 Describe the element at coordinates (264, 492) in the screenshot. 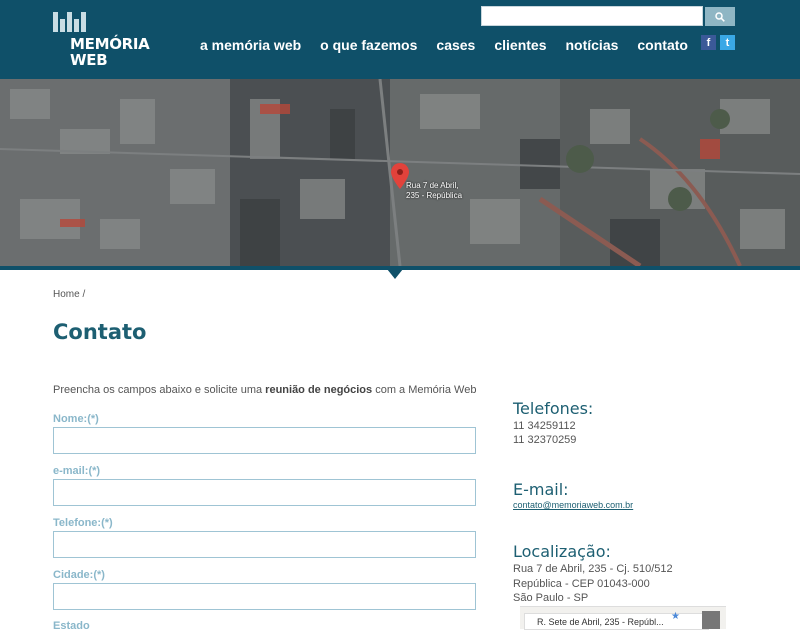

I see `email-field` at that location.